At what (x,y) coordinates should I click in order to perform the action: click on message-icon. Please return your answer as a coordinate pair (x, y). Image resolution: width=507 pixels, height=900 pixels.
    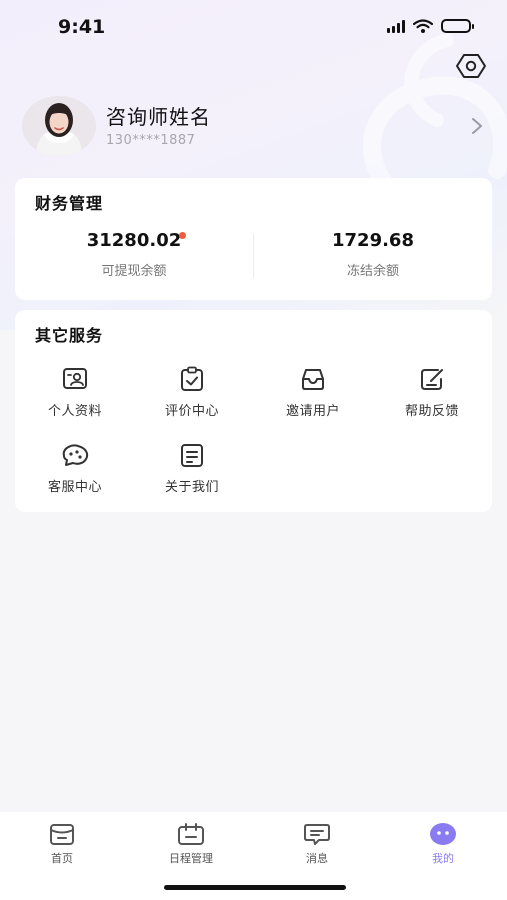
    Looking at the image, I should click on (317, 834).